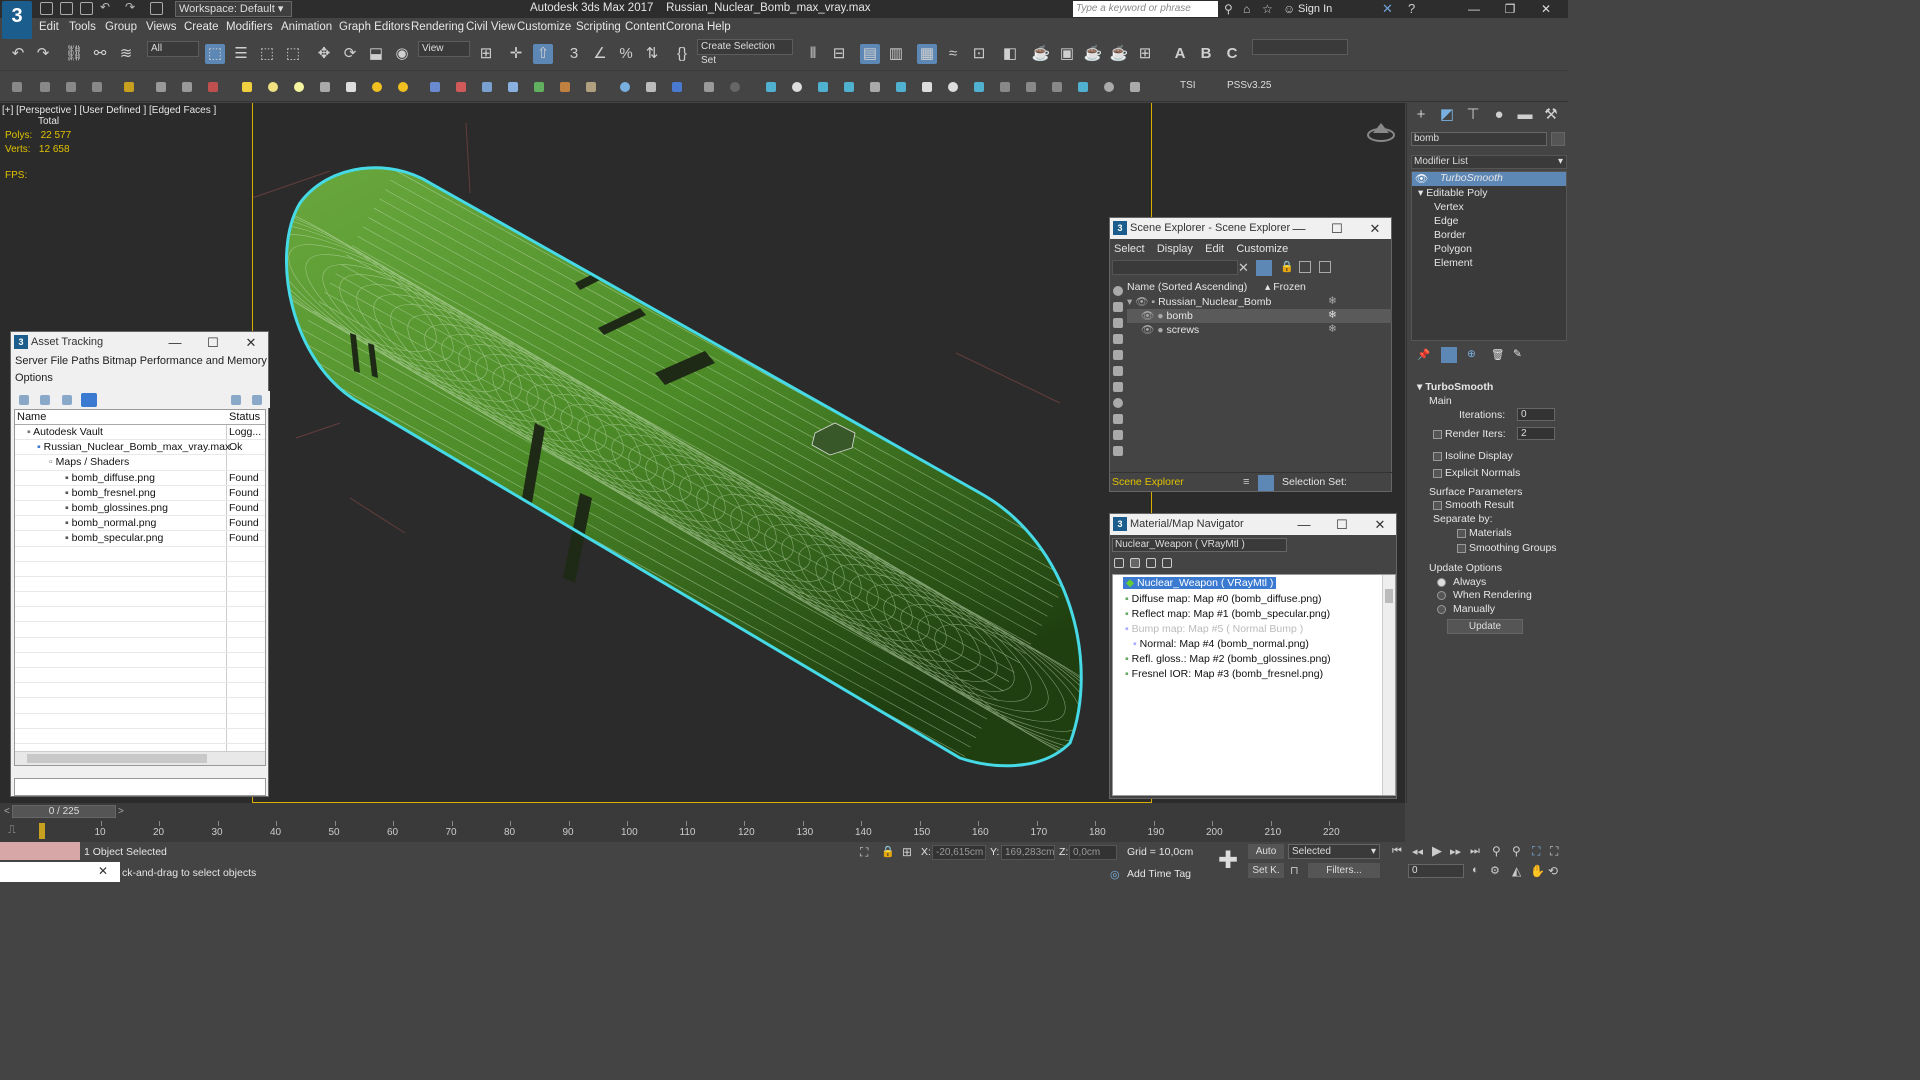 The height and width of the screenshot is (1080, 1920). I want to click on map-normal: ▪ Normal: Map #4 (bomb_normal.png), so click(1221, 644).